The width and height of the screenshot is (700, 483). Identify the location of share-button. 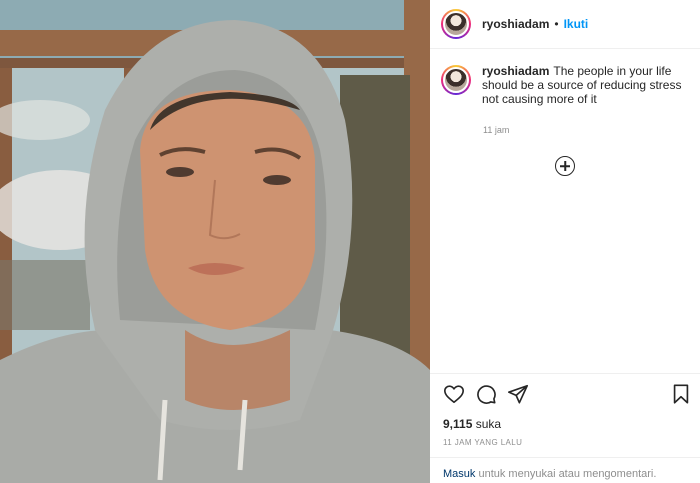
(518, 394).